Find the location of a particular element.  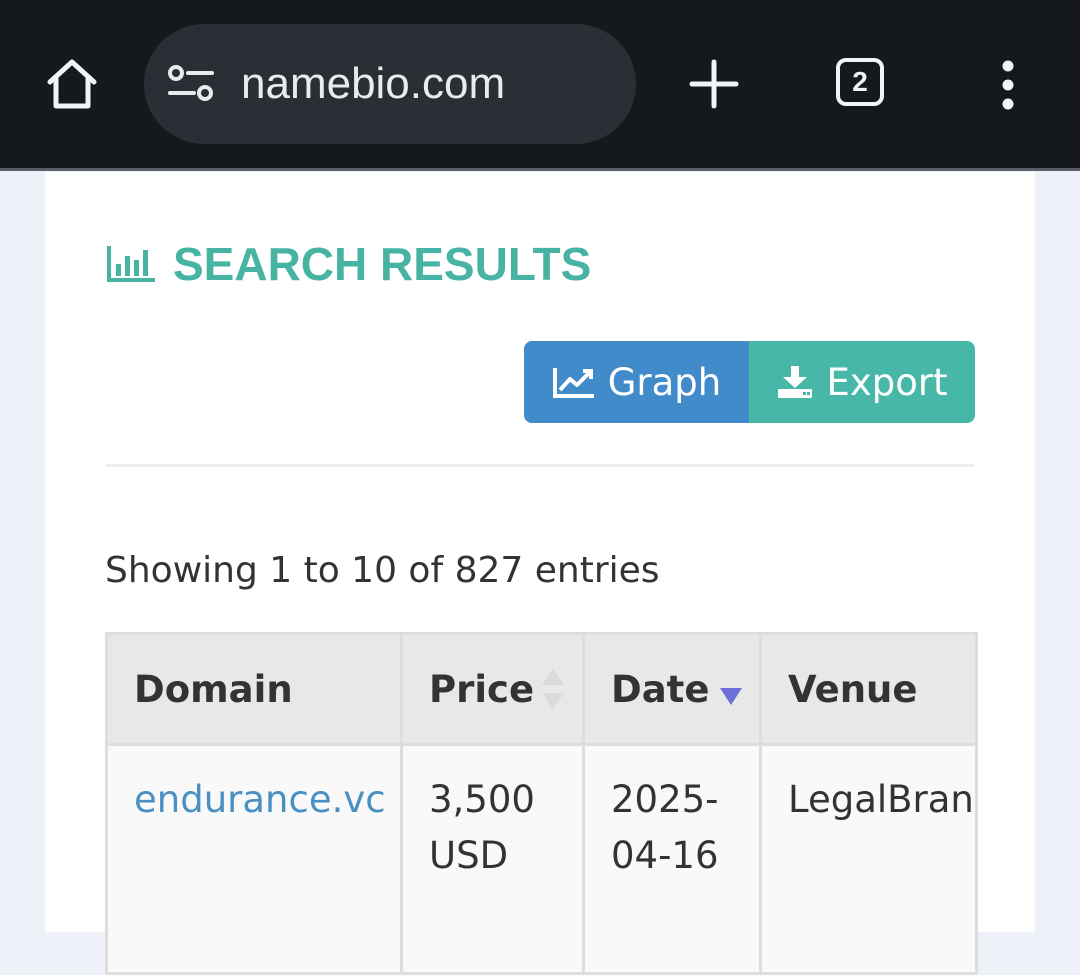

page-title-text: SEARCH RESULTS is located at coordinates (382, 264).